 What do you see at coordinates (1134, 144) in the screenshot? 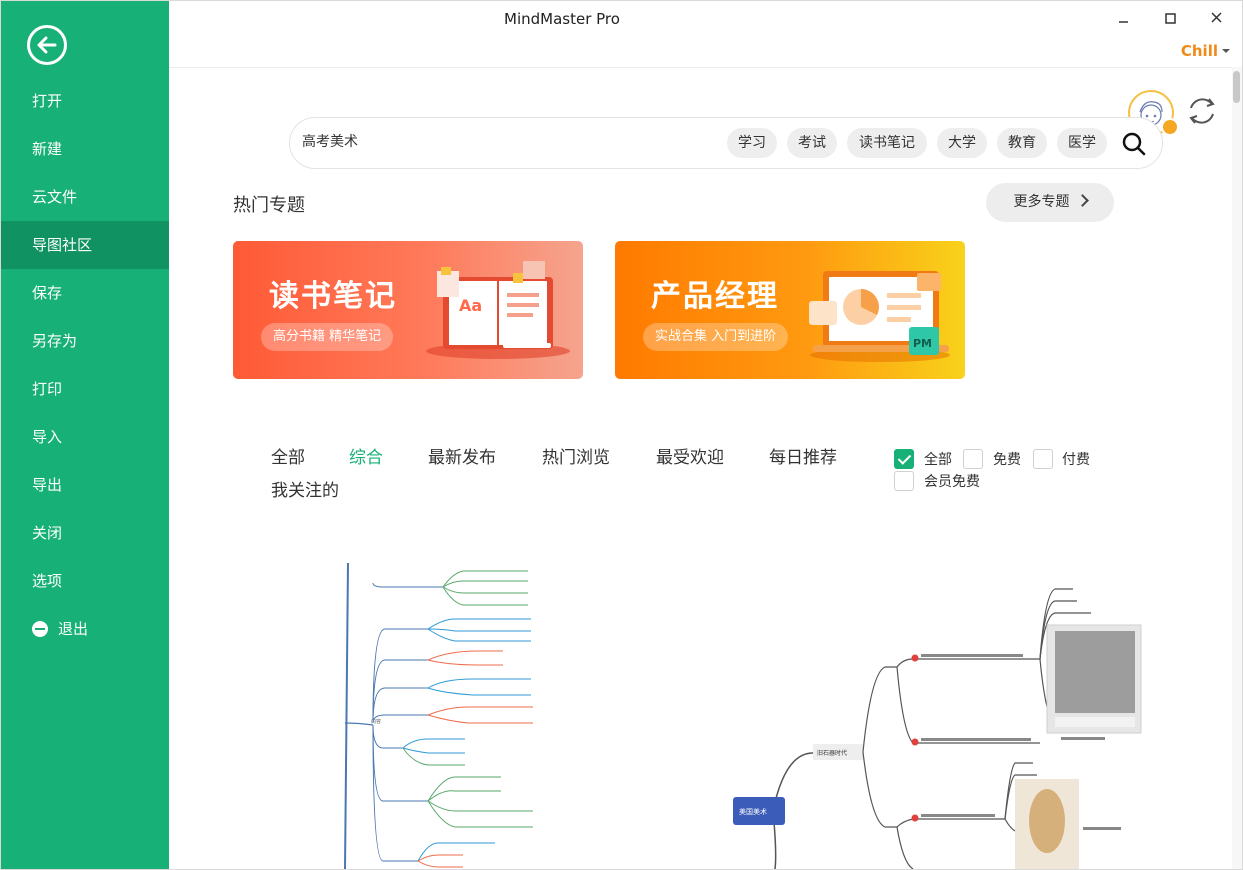
I see `search-icon` at bounding box center [1134, 144].